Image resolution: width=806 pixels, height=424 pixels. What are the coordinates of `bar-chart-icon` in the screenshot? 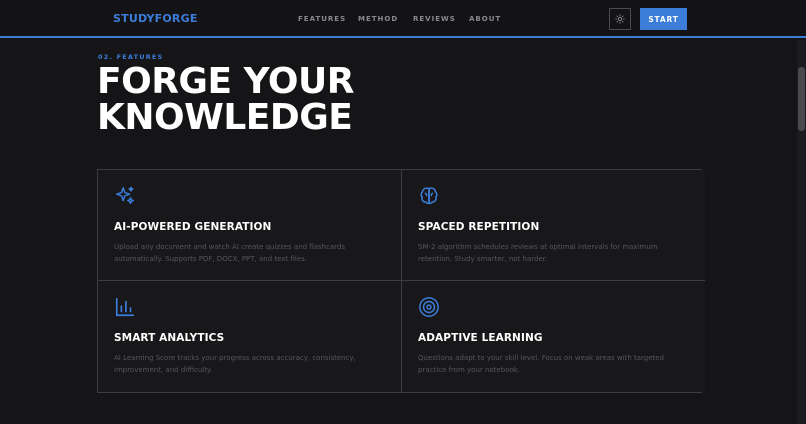 It's located at (125, 307).